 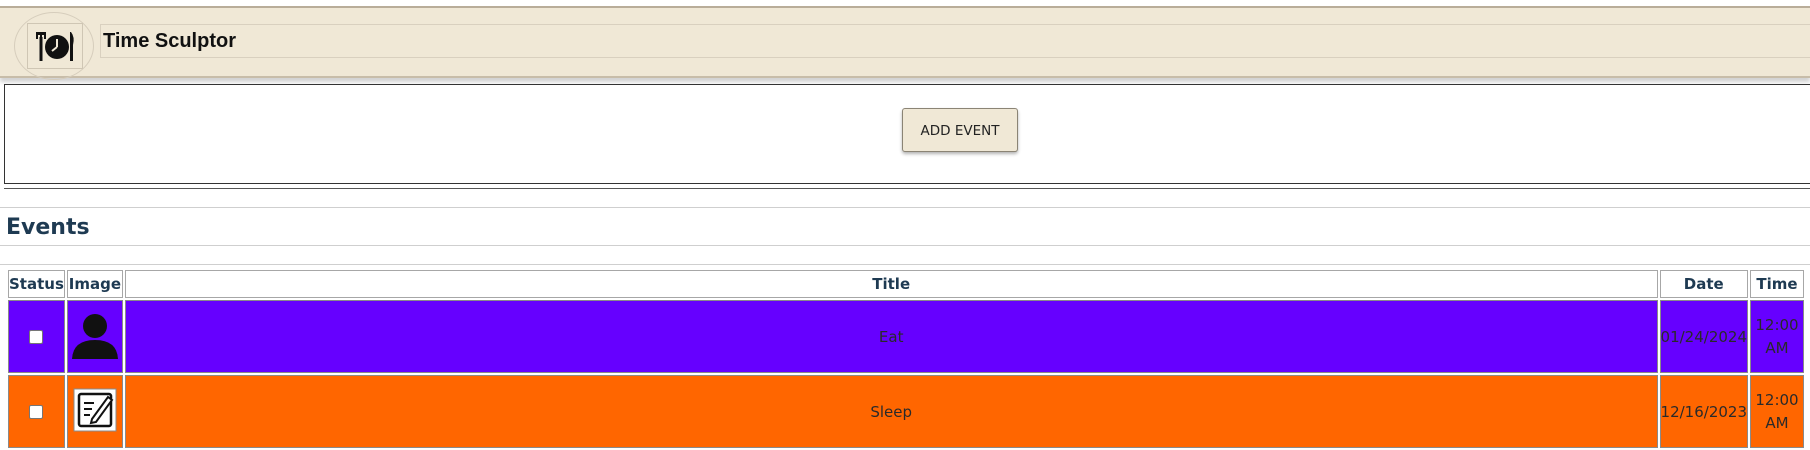 I want to click on edit-note-icon, so click(x=95, y=409).